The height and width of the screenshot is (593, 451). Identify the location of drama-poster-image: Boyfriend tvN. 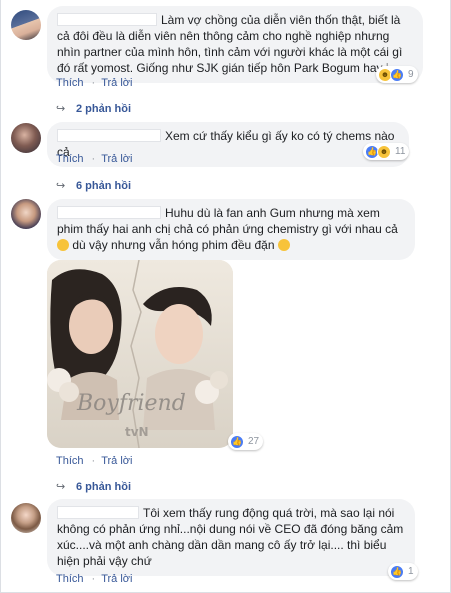
(140, 354).